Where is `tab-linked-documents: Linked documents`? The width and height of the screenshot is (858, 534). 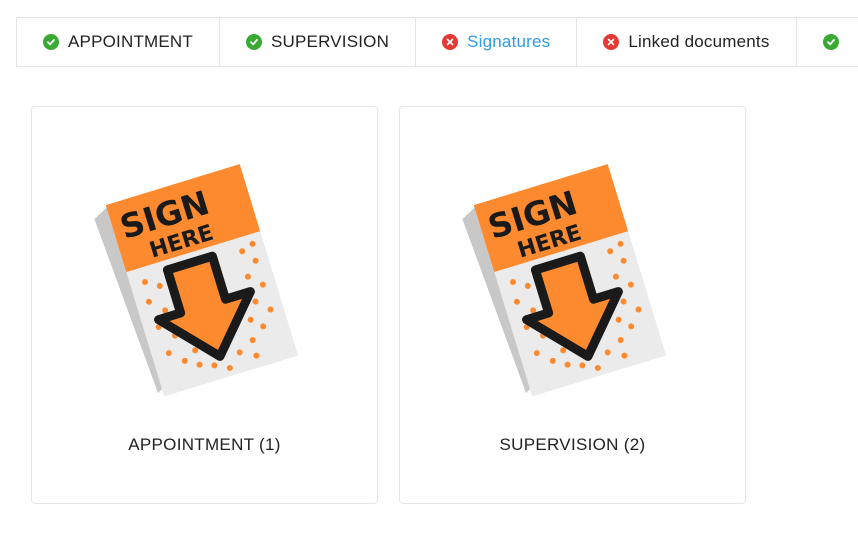
tab-linked-documents: Linked documents is located at coordinates (687, 42).